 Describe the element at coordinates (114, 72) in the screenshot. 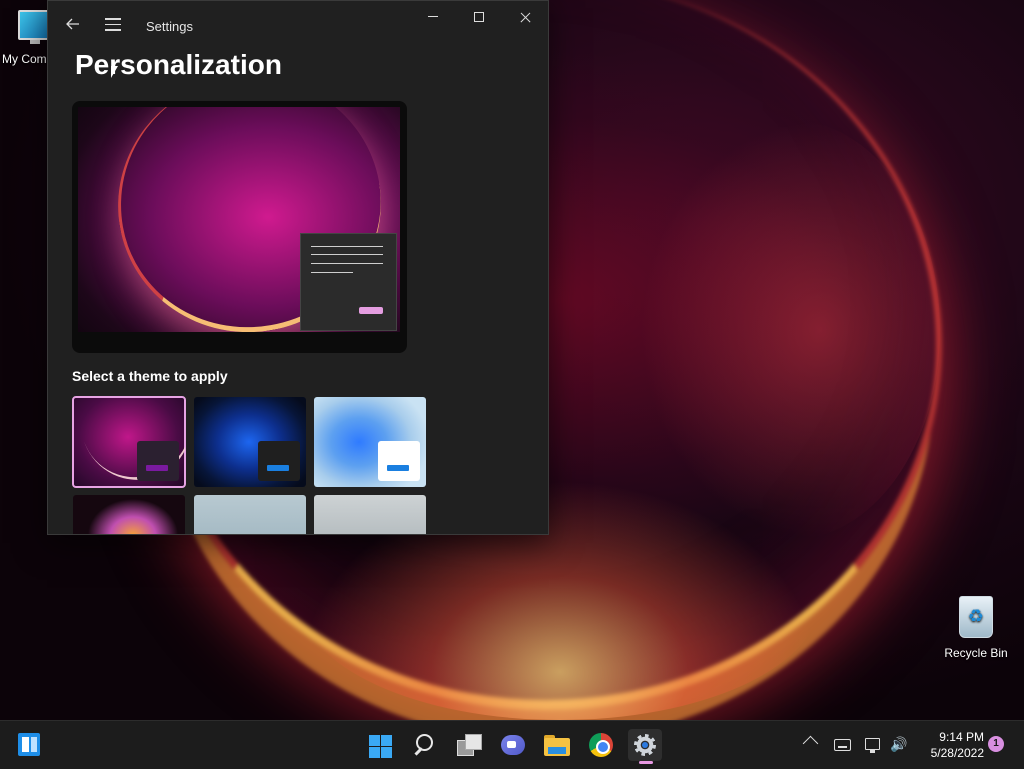

I see `mouse-cursor` at that location.